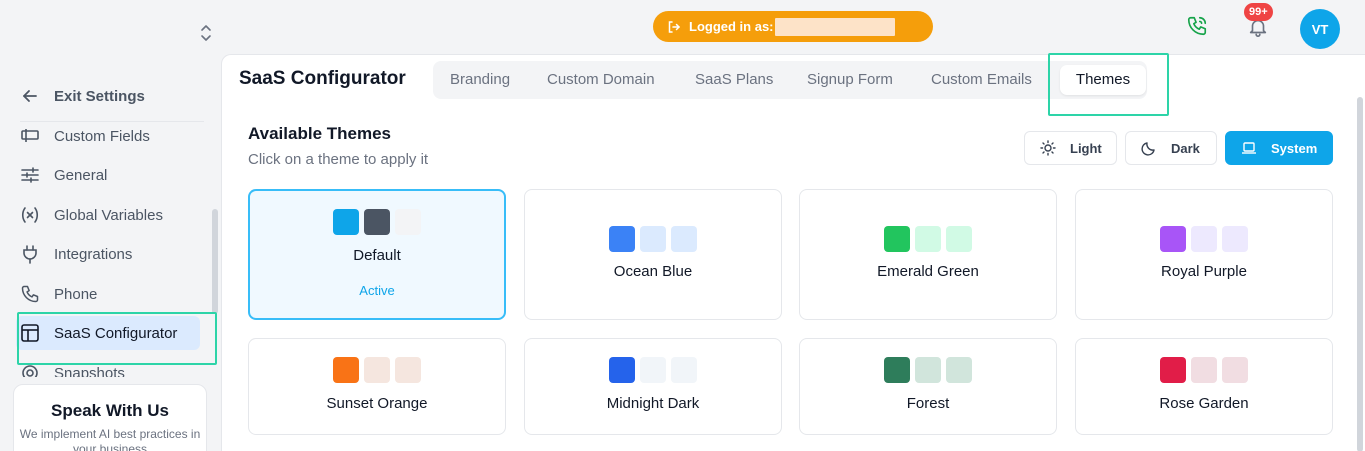  I want to click on sidebar-item-phone: Phone, so click(108, 294).